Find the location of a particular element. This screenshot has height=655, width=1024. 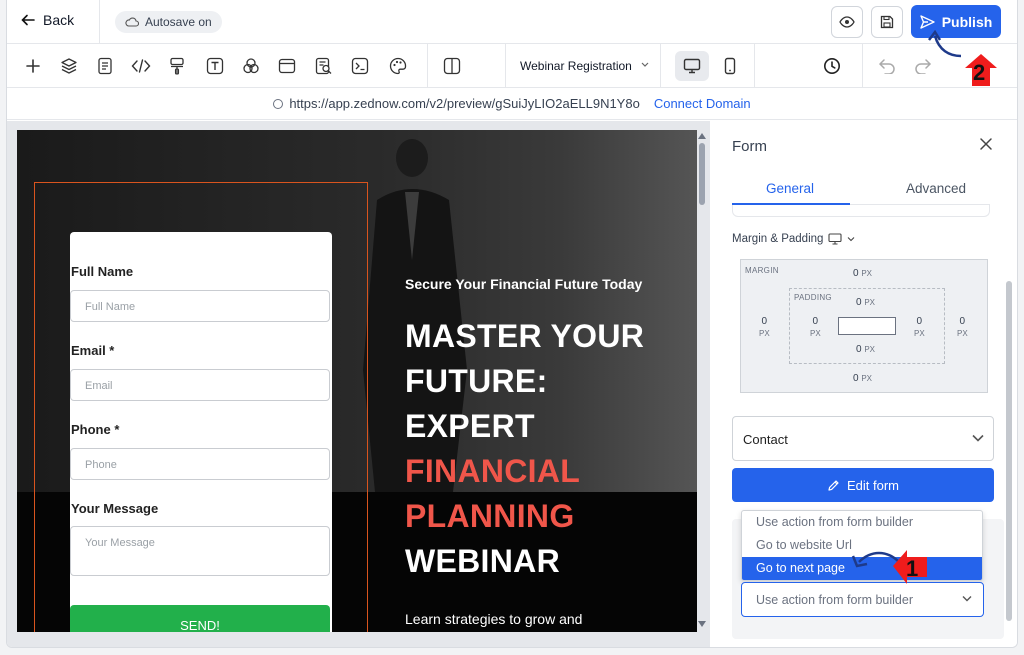

paint-button is located at coordinates (177, 66).